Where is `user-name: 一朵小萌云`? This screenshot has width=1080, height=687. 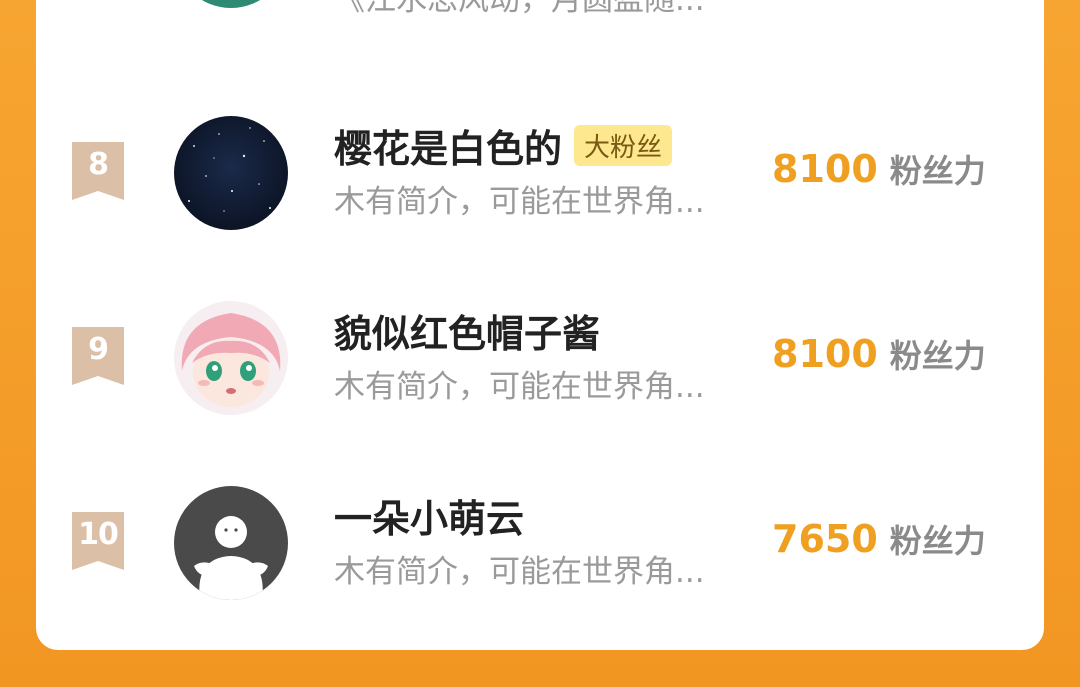 user-name: 一朵小萌云 is located at coordinates (429, 515).